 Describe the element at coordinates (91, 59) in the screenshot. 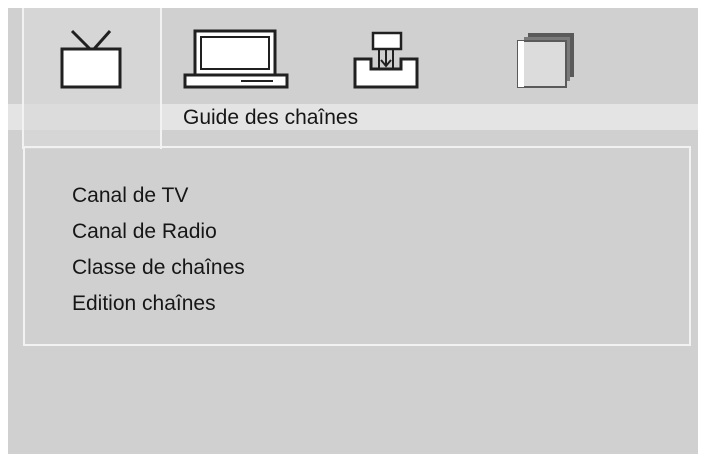

I see `tv-icon` at that location.